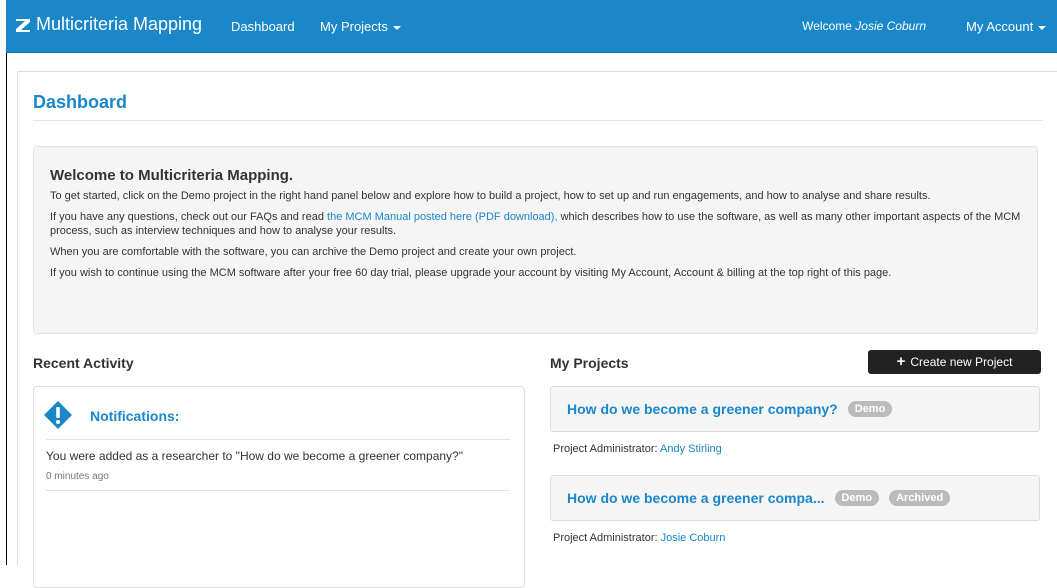  Describe the element at coordinates (135, 416) in the screenshot. I see `notifications-title: Notifications:` at that location.